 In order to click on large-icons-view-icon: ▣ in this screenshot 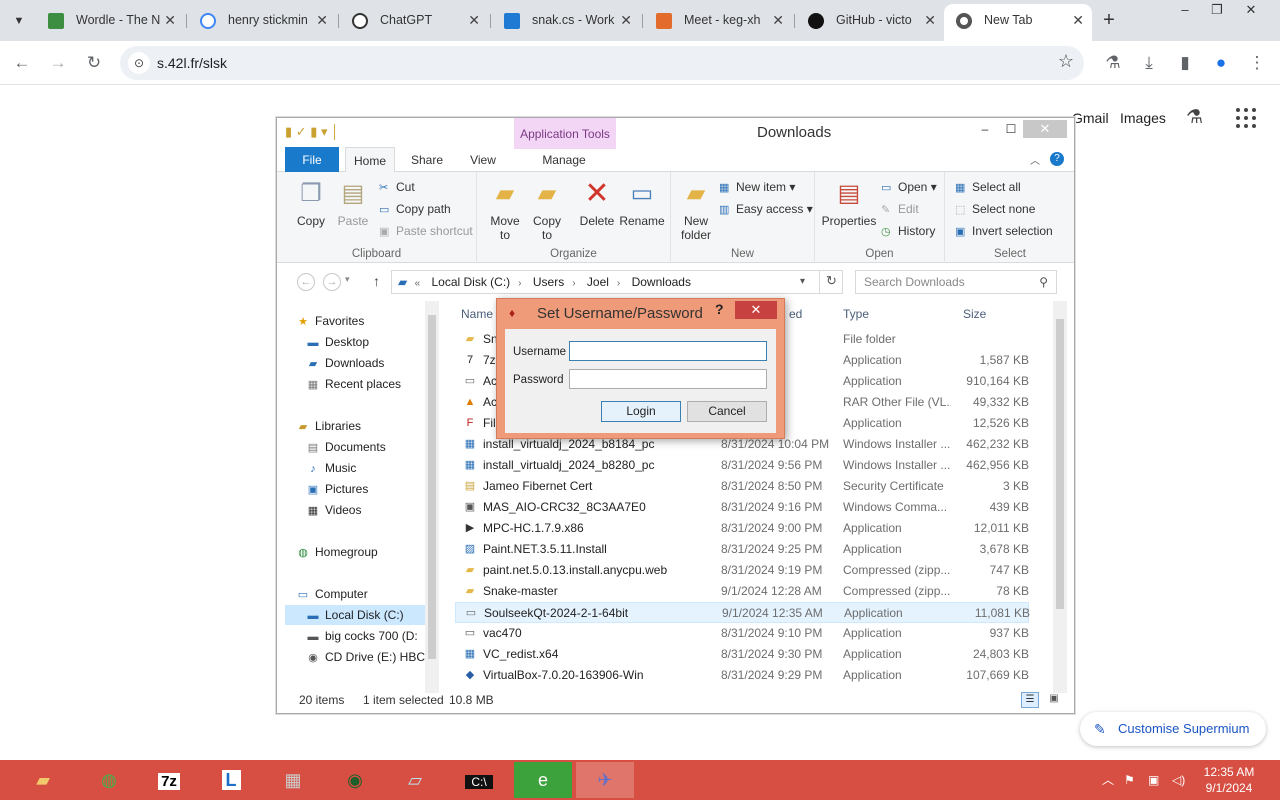, I will do `click(1054, 700)`.